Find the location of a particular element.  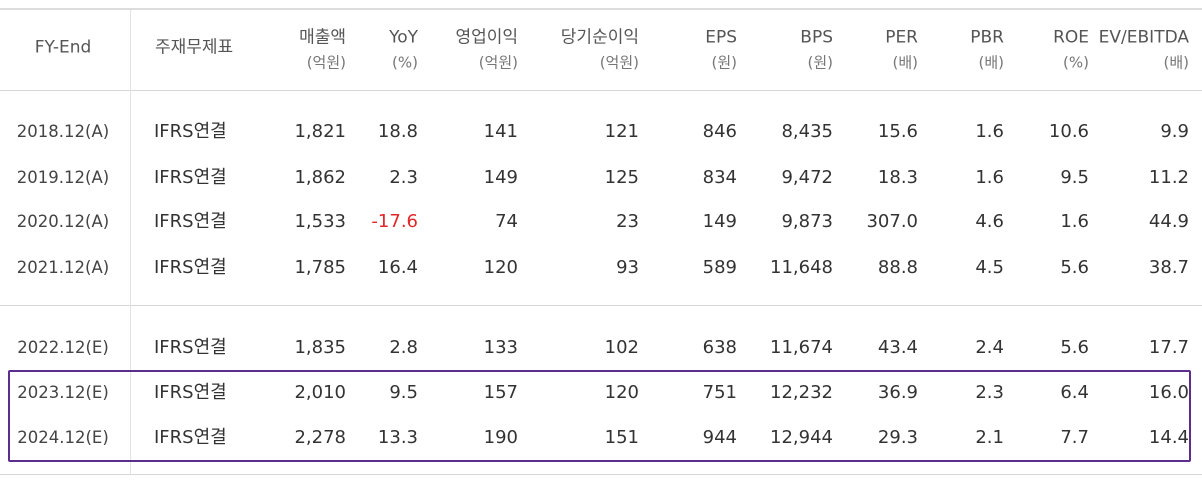

group-divider is located at coordinates (601, 305).